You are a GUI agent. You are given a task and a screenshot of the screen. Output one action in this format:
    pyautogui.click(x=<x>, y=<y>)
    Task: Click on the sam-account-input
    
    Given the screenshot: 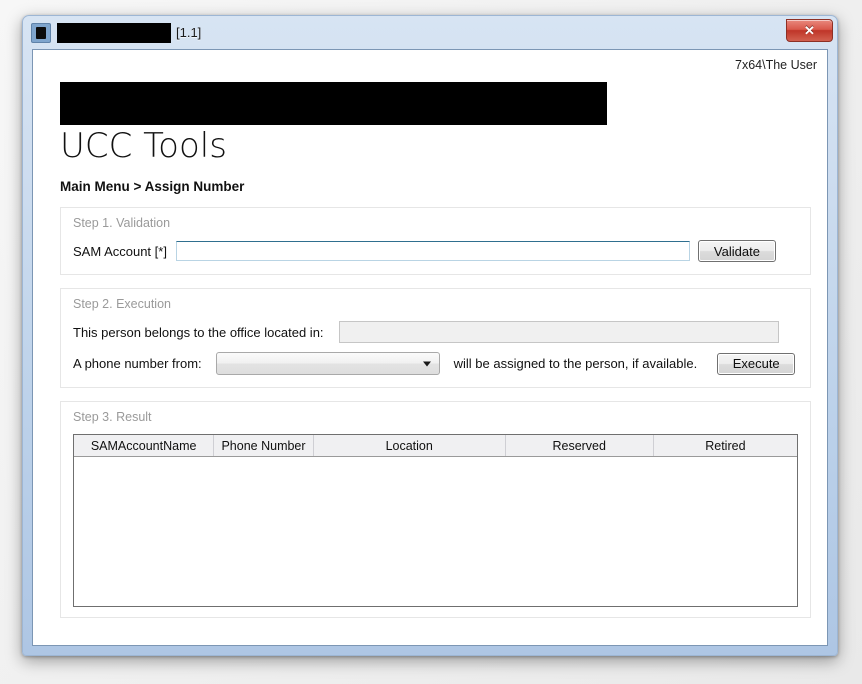 What is the action you would take?
    pyautogui.click(x=432, y=251)
    